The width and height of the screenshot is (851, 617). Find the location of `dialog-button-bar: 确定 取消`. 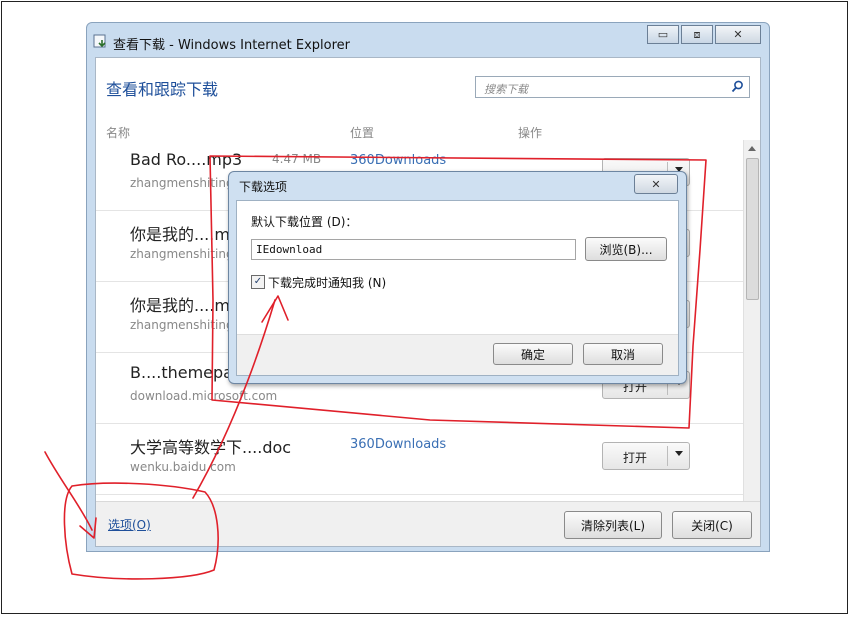

dialog-button-bar: 确定 取消 is located at coordinates (457, 354).